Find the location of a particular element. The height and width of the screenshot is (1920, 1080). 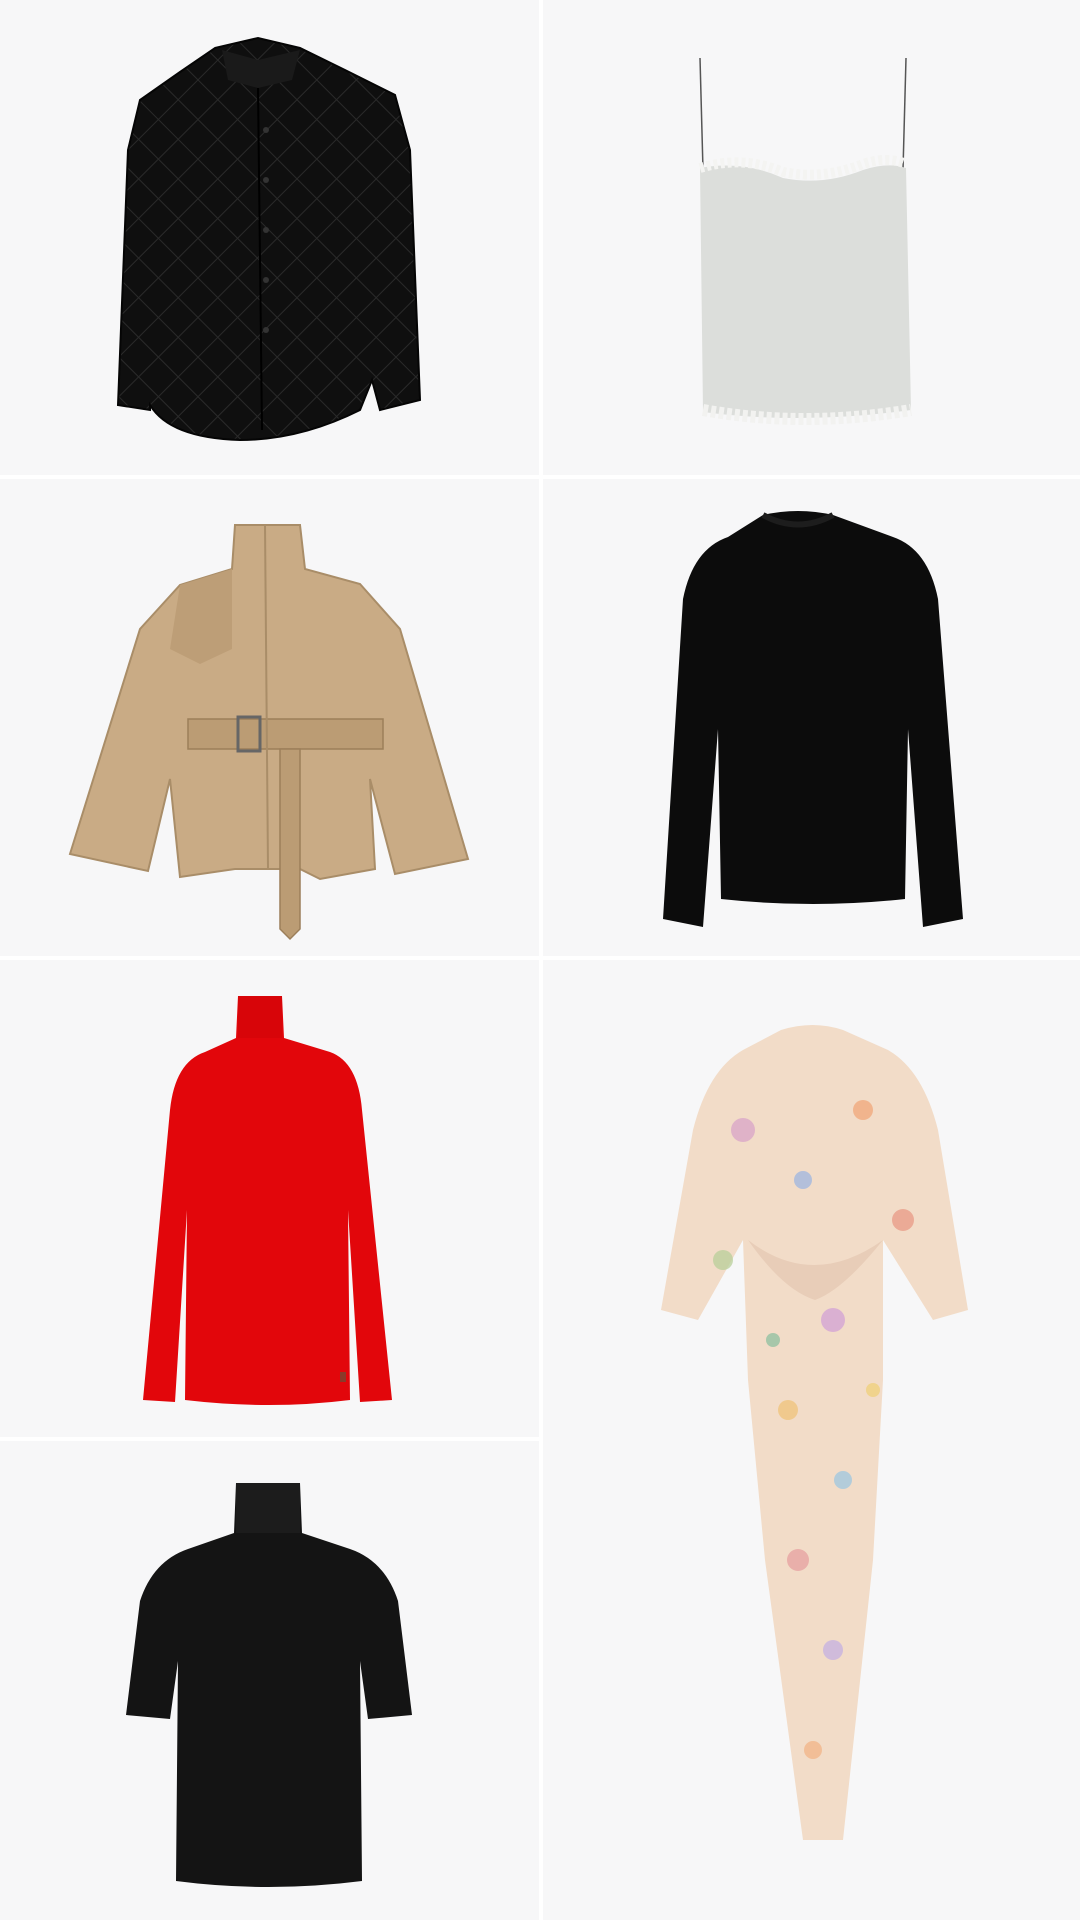

crewneck-sweater-image is located at coordinates (813, 719).